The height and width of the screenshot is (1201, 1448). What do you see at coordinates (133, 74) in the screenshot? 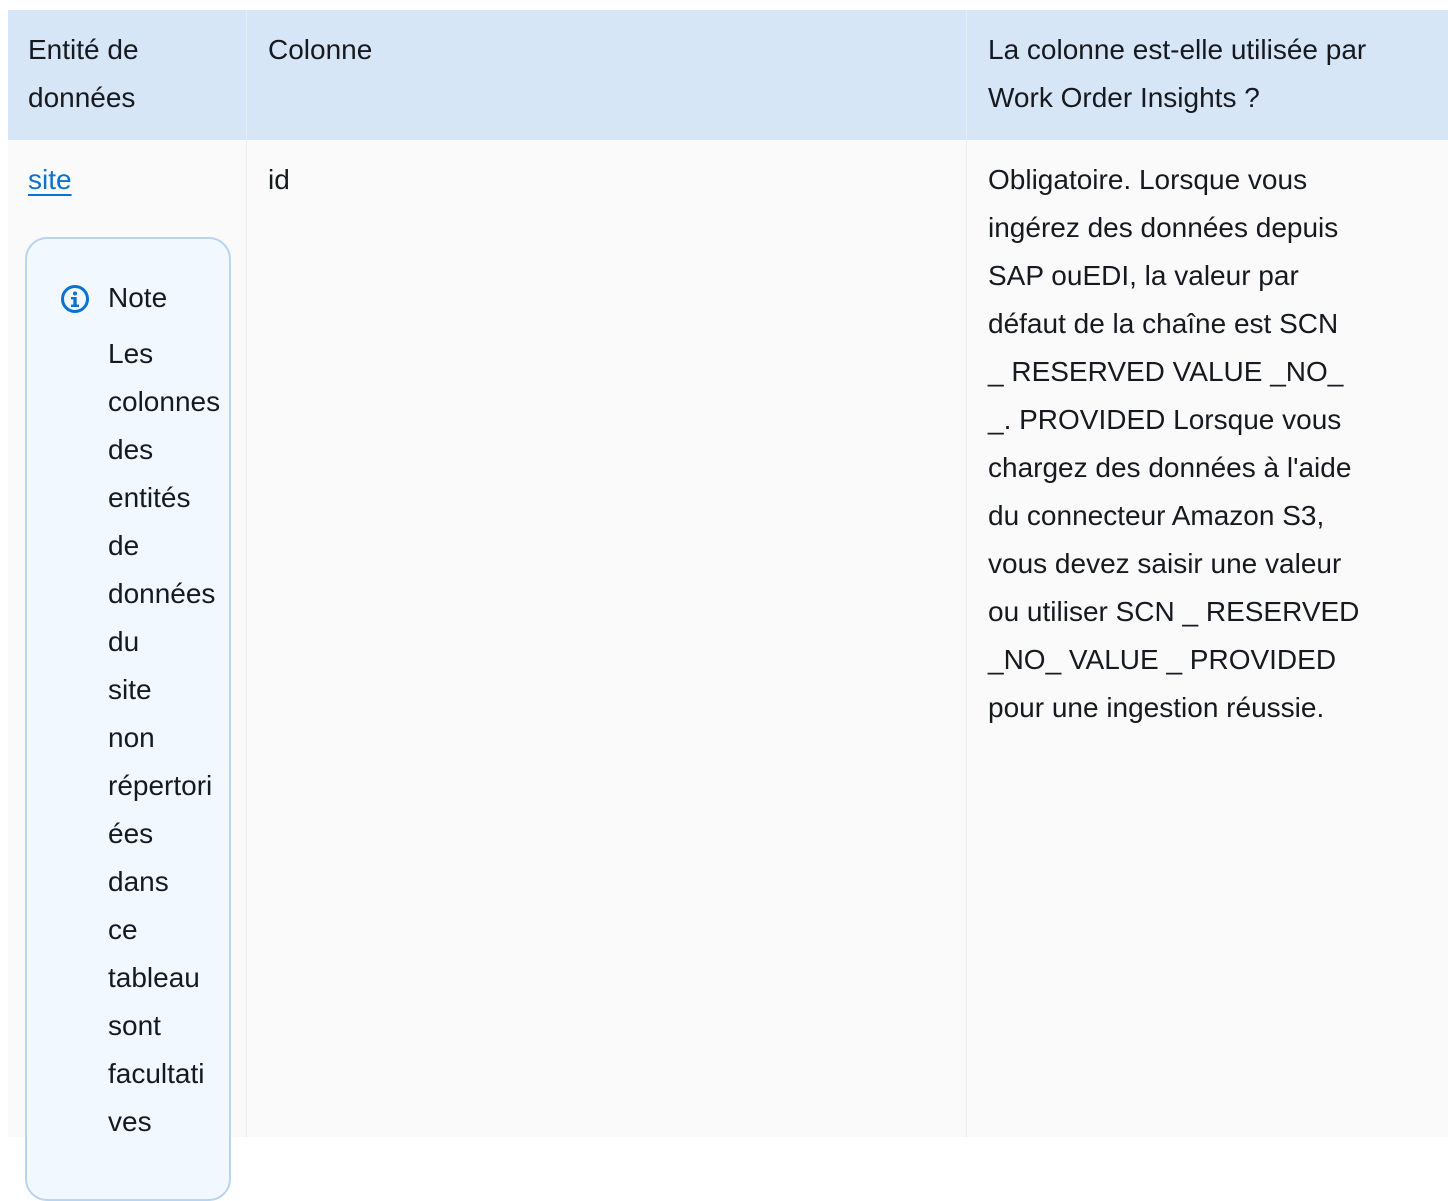
I see `header-entity: Entité de données` at bounding box center [133, 74].